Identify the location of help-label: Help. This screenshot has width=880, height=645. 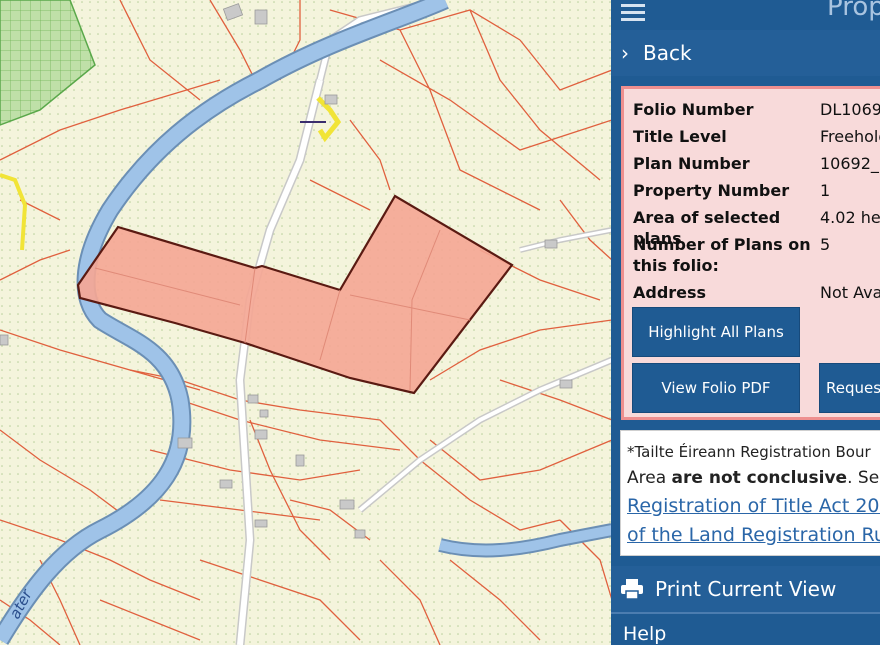
(645, 634).